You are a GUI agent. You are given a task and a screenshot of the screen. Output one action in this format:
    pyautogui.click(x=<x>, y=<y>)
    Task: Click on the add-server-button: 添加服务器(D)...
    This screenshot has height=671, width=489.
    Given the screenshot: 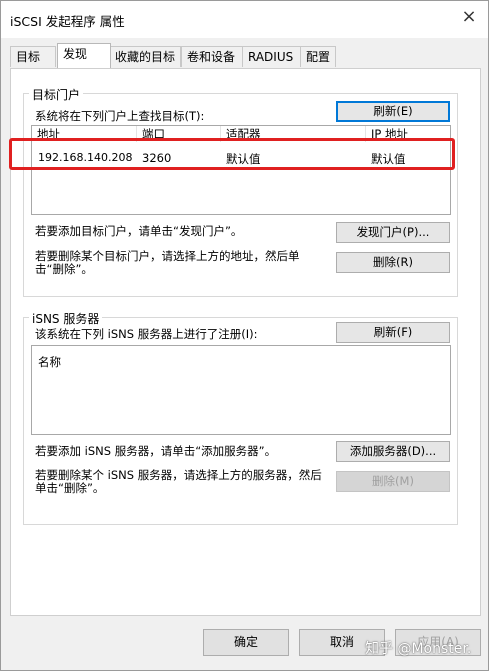 What is the action you would take?
    pyautogui.click(x=393, y=451)
    